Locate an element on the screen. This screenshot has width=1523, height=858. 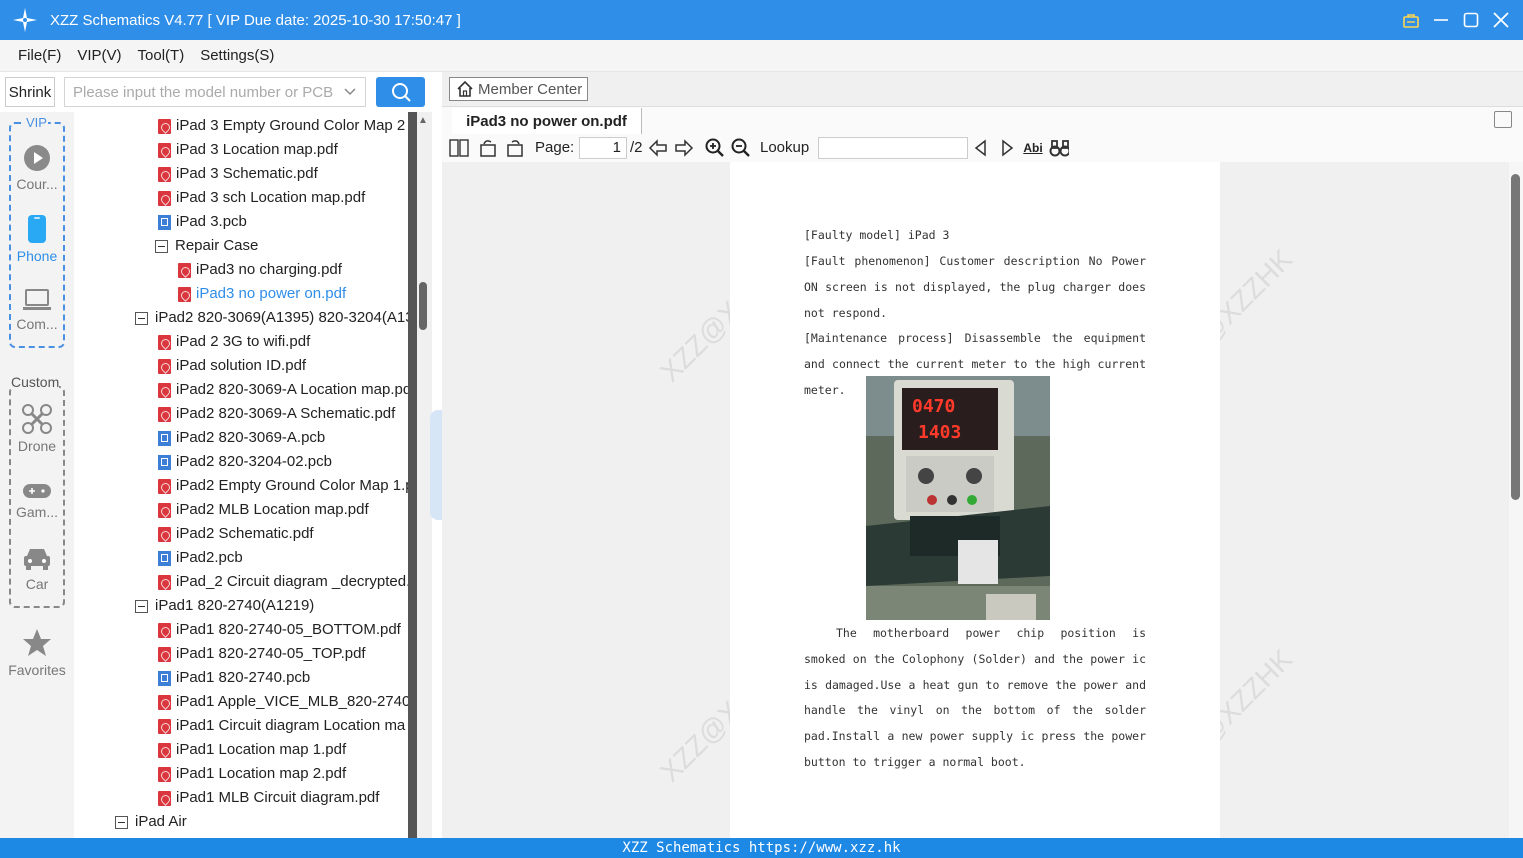
tree-item: iPad1 MLB Circuit diagram.pdf is located at coordinates (268, 798).